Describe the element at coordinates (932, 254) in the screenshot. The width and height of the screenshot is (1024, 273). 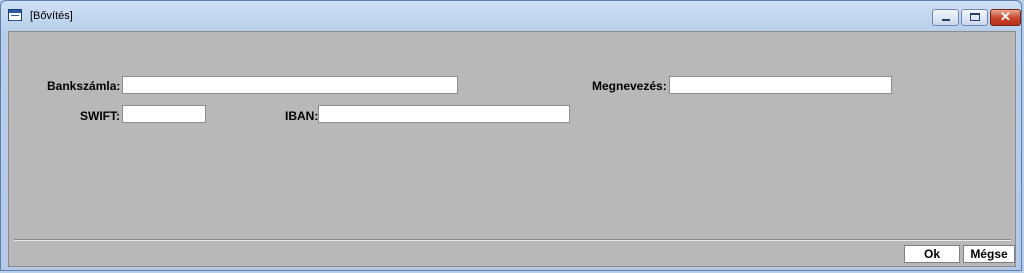
I see `ok-button: Ok` at that location.